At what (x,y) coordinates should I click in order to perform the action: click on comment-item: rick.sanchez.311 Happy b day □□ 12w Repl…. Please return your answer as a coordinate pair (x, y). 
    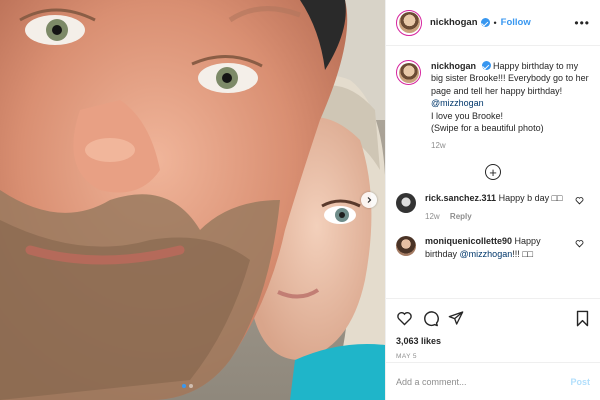
    Looking at the image, I should click on (493, 207).